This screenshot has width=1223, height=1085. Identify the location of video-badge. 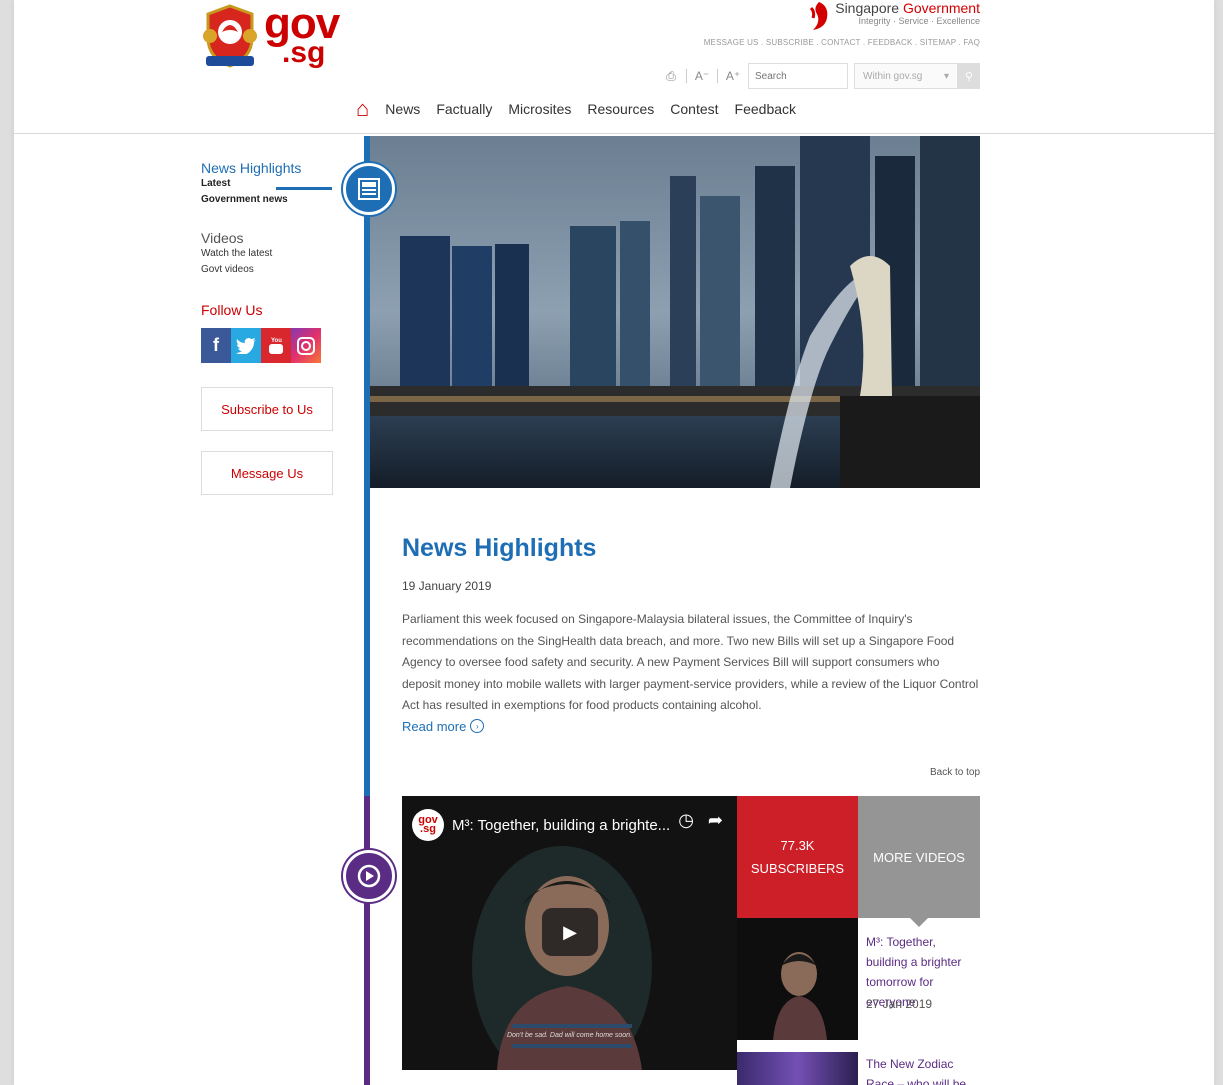
(369, 876).